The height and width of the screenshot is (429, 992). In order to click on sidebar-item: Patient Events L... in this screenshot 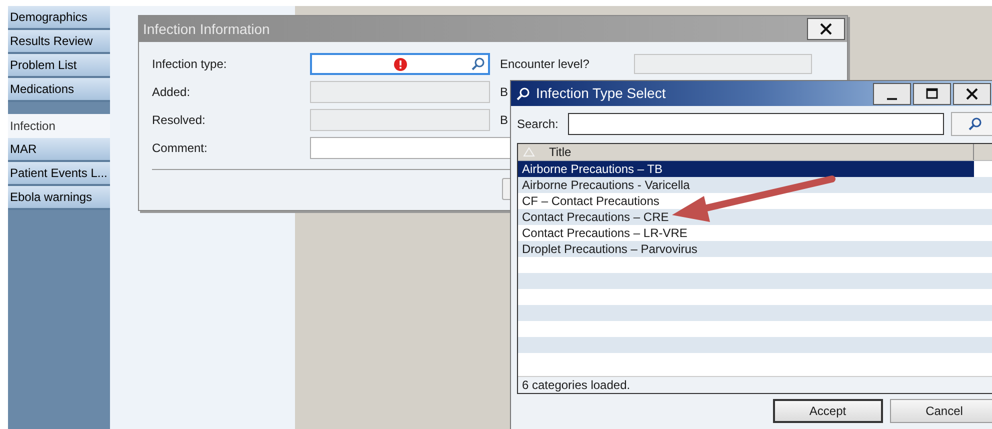, I will do `click(59, 174)`.